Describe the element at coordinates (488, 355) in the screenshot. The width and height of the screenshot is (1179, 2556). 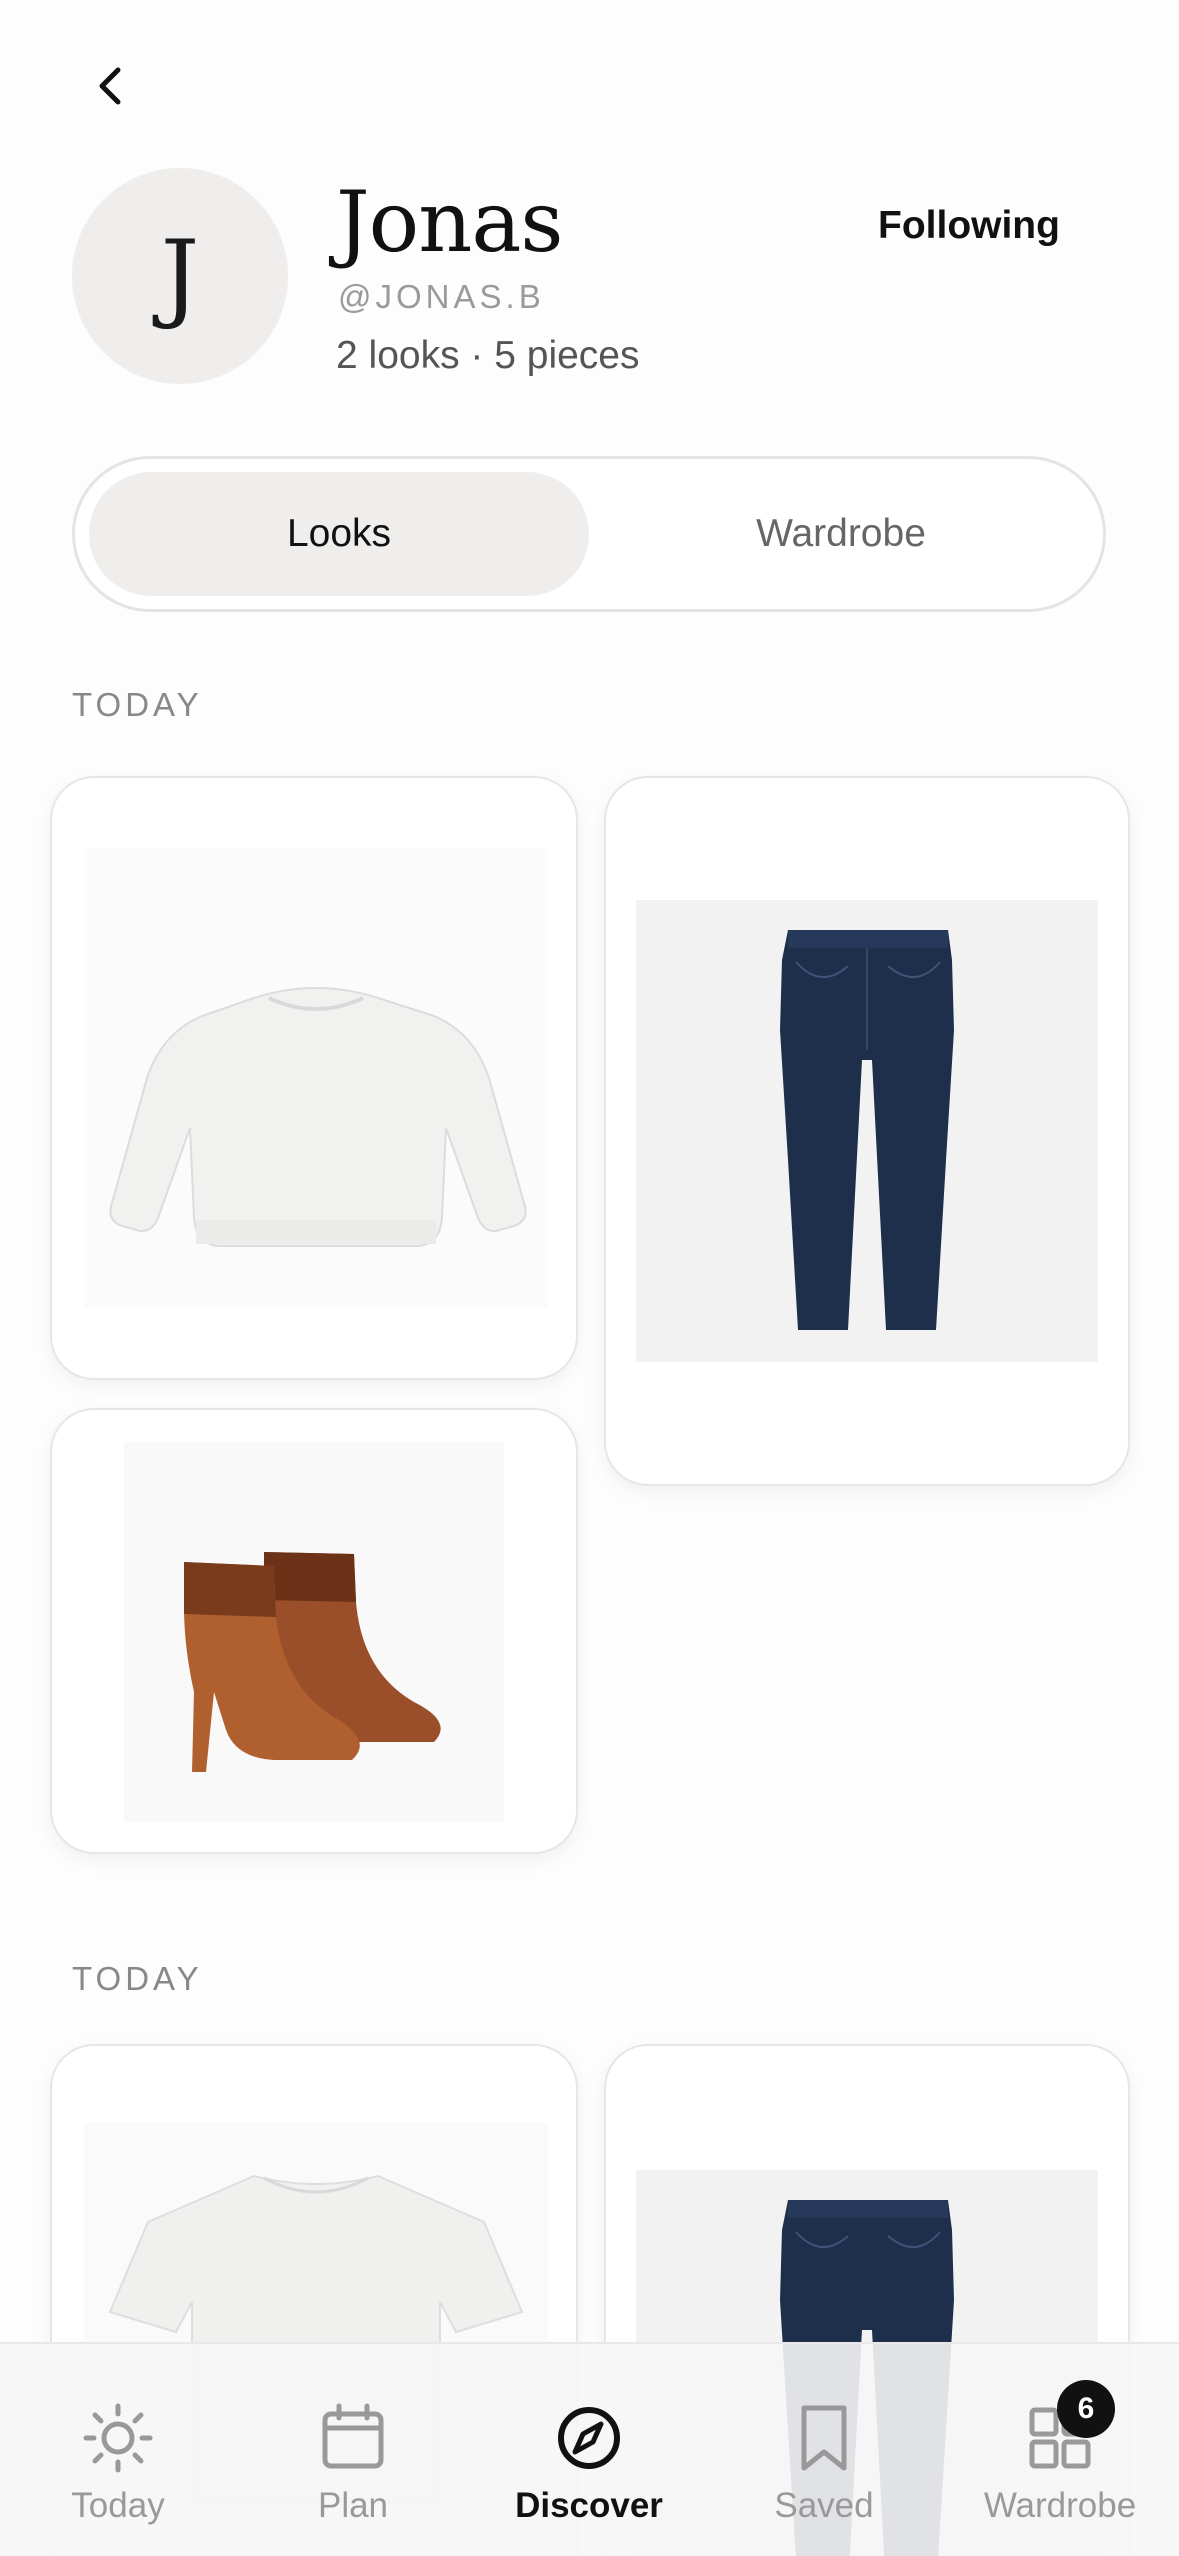
I see `profile-counts: 2 looks · 5 pieces` at that location.